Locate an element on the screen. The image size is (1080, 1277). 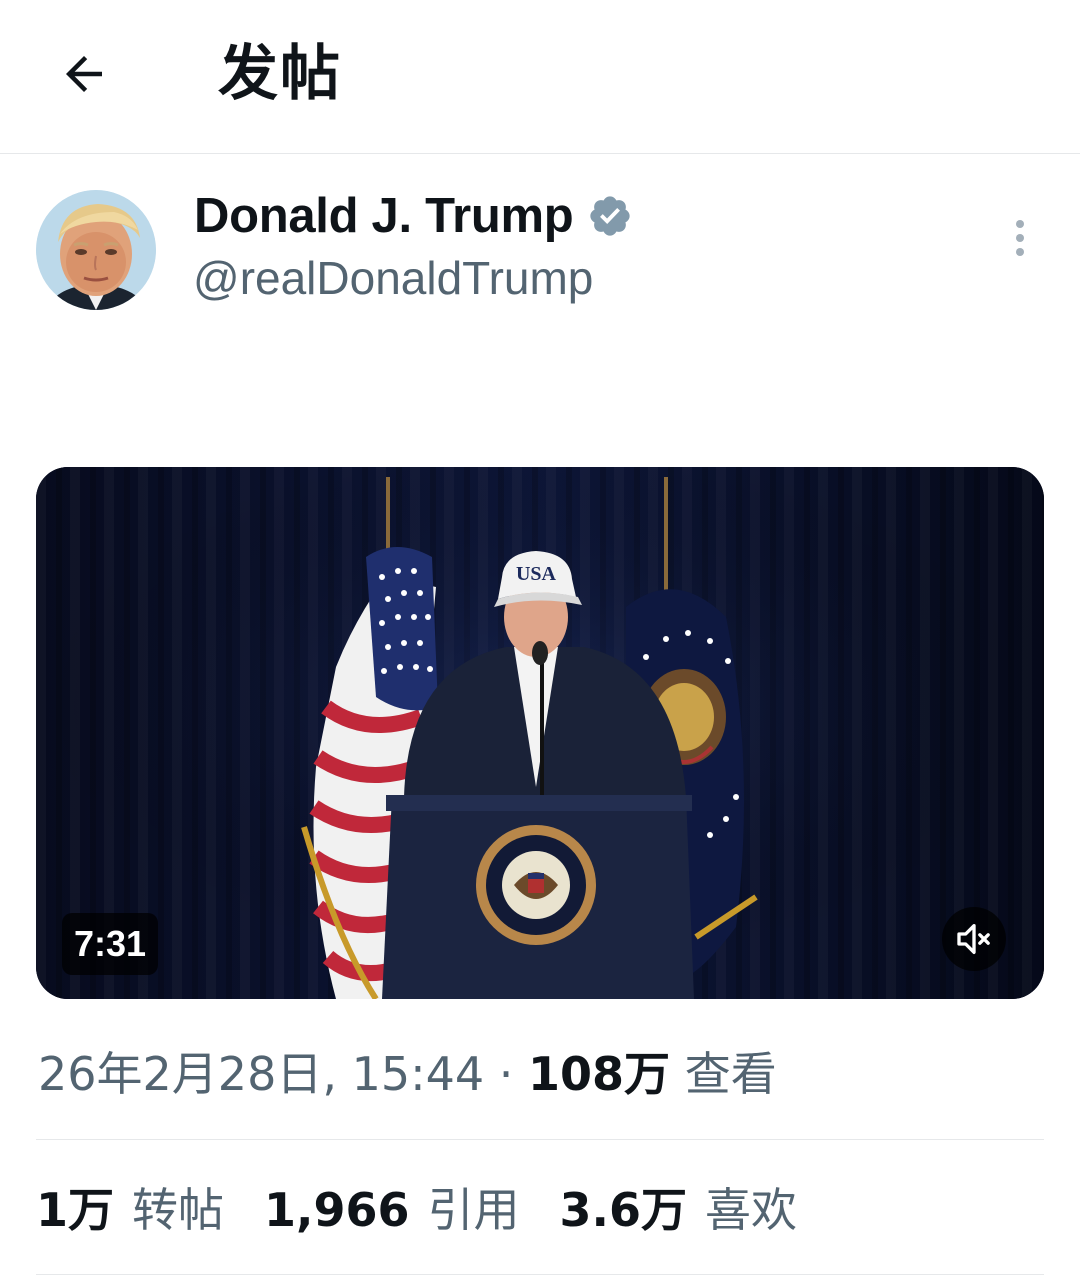
author-name-row: Donald J. Trump is located at coordinates (413, 216).